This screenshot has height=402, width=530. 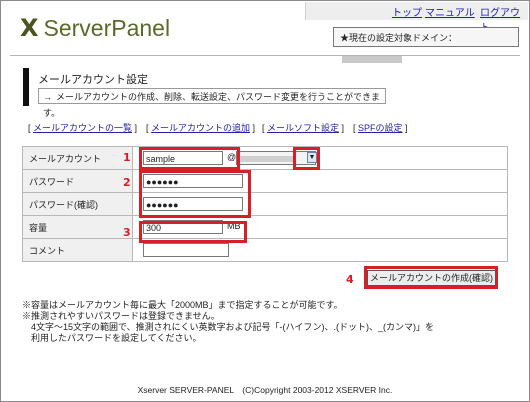 What do you see at coordinates (77, 204) in the screenshot?
I see `password-confirm-label: パスワード(確認)` at bounding box center [77, 204].